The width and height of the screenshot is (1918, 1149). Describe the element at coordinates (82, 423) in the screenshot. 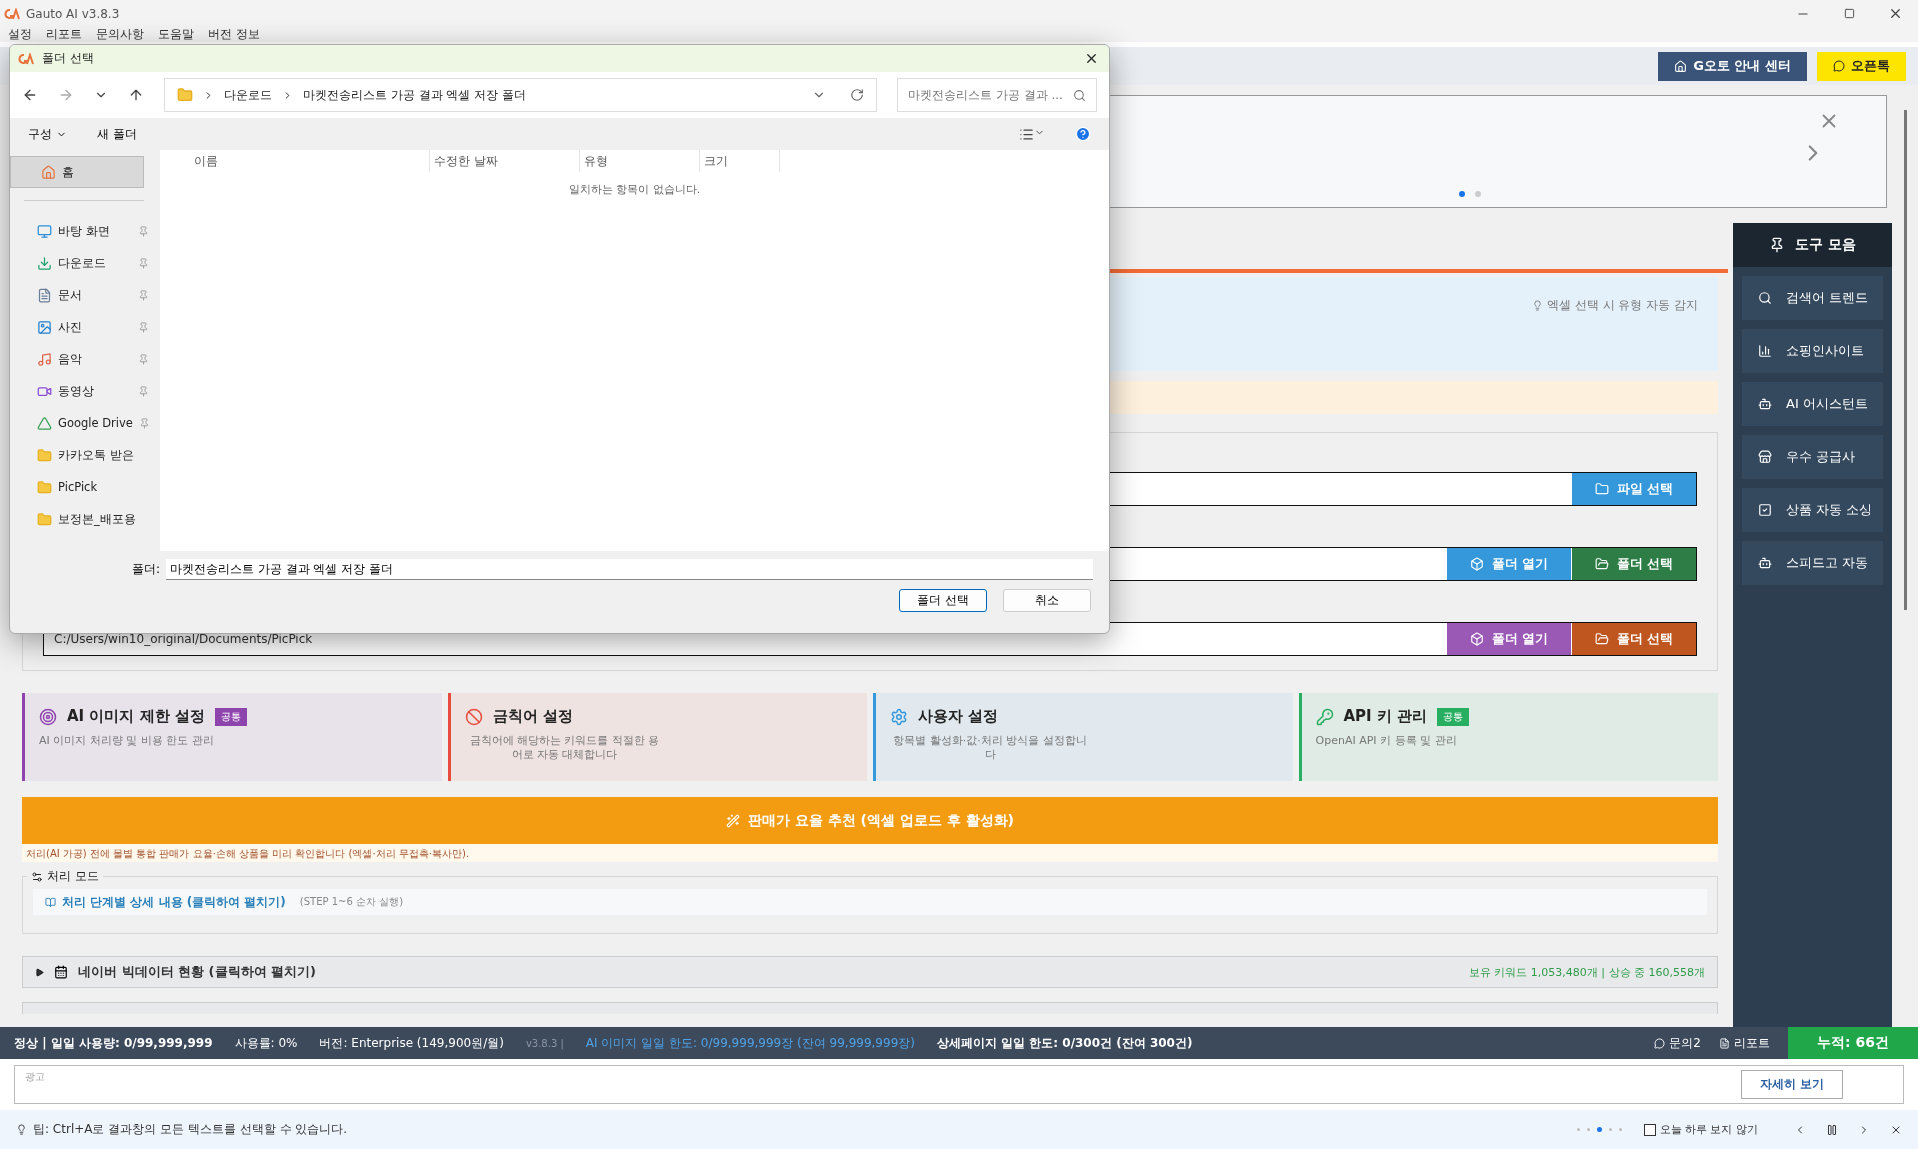

I see `nav-item: Google Drive` at that location.